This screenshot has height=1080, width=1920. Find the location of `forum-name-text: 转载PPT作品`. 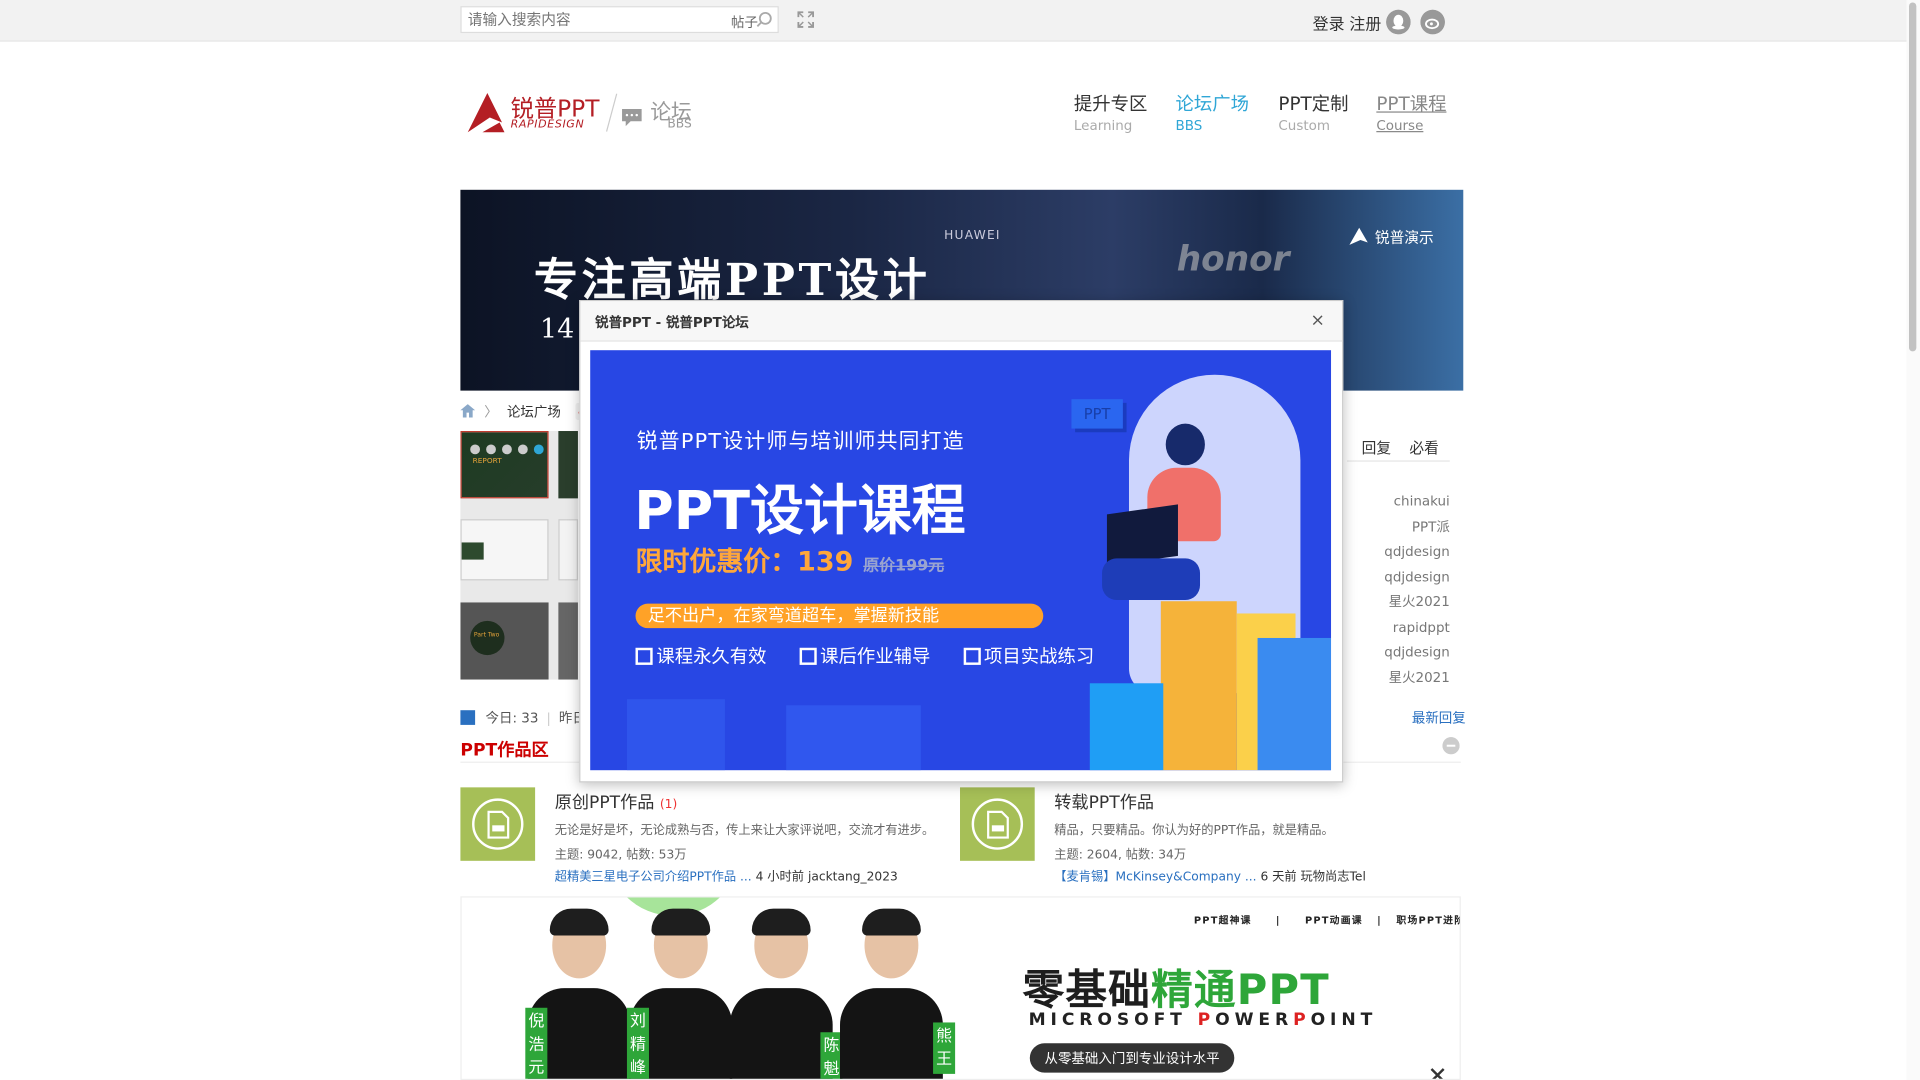

forum-name-text: 转载PPT作品 is located at coordinates (1104, 803).